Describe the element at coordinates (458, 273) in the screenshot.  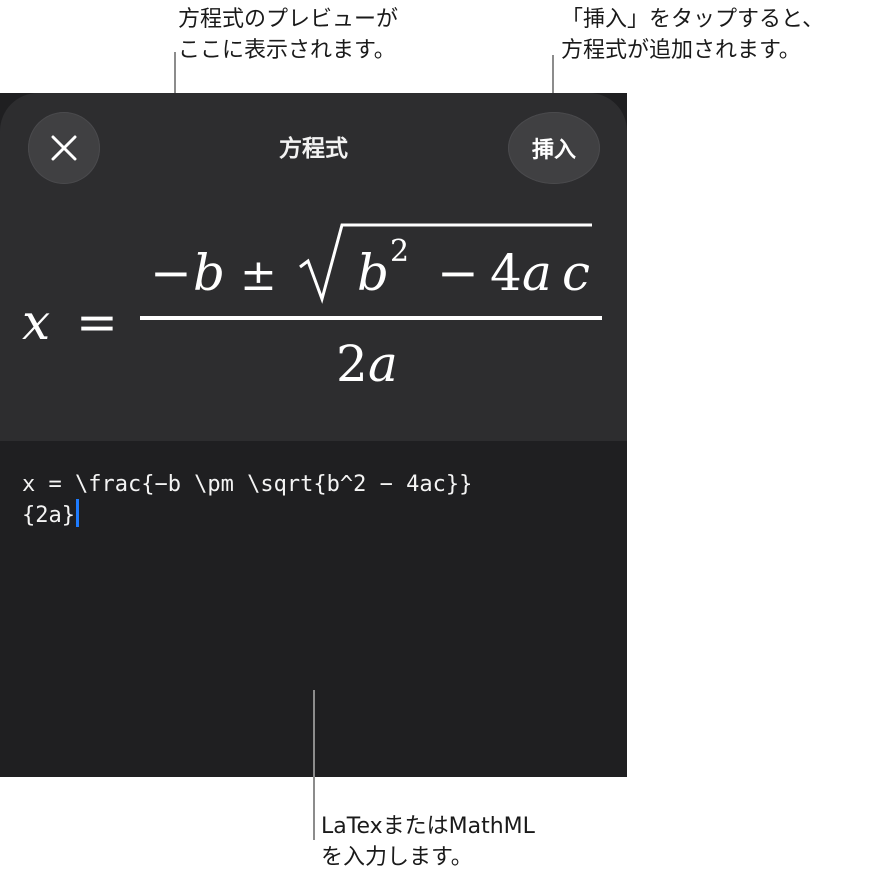
I see `formula-minus-2: −` at that location.